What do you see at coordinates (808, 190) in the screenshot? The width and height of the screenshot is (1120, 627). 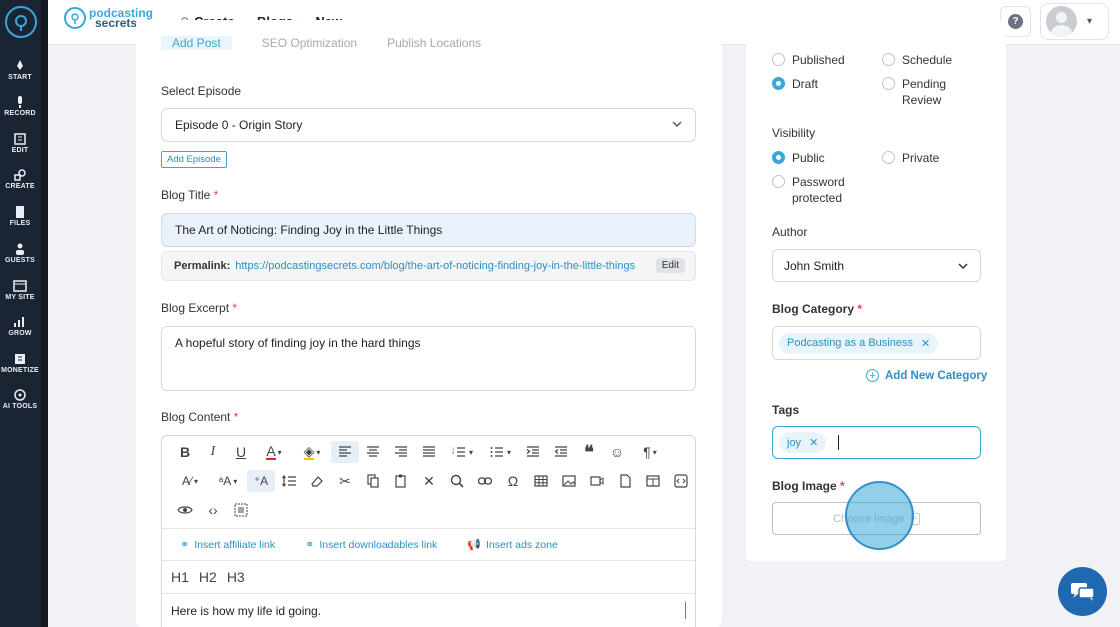 I see `visibility-password-radio: Password protected` at bounding box center [808, 190].